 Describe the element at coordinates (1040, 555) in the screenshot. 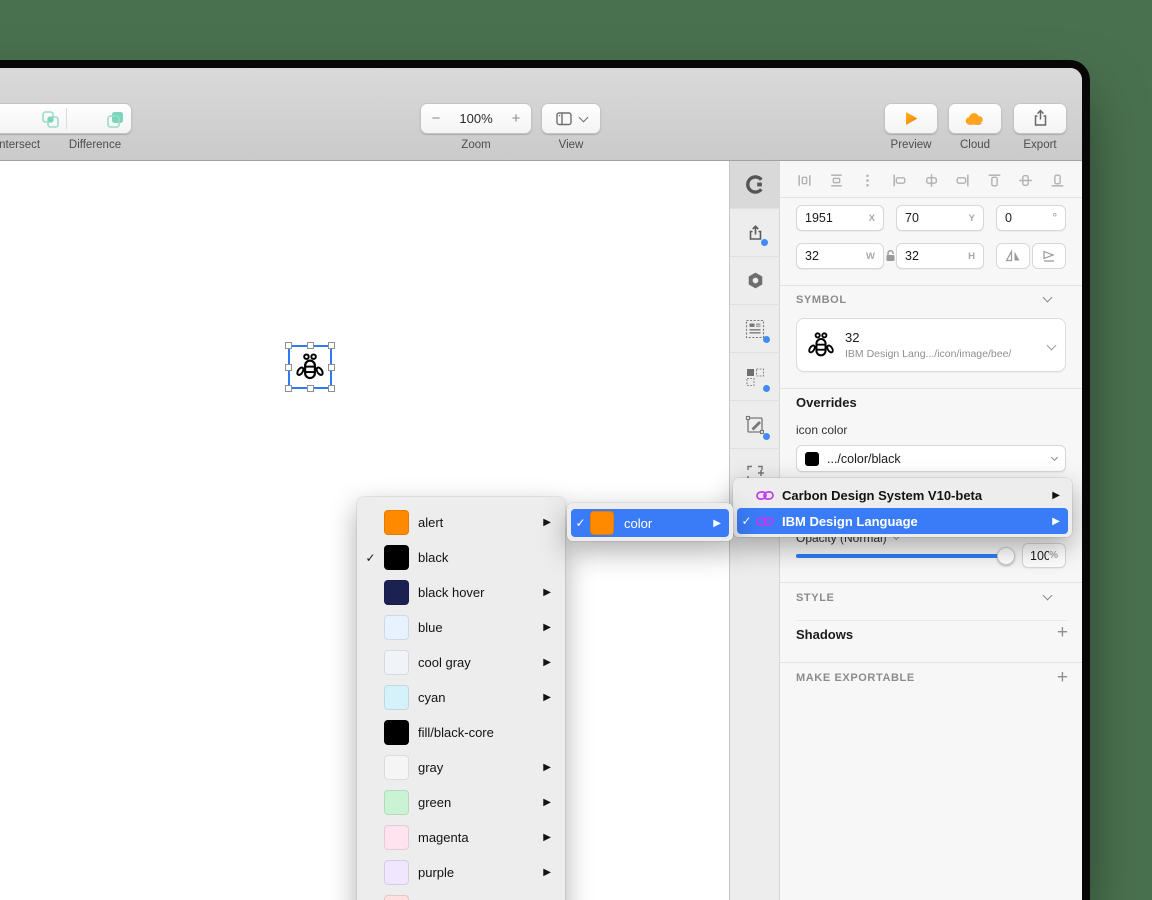

I see `opacity-field` at that location.